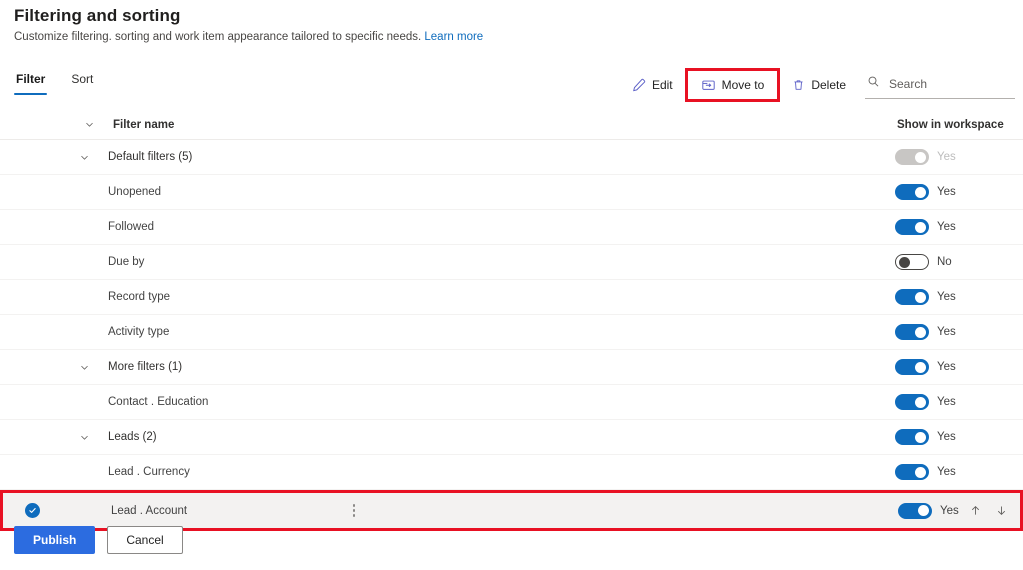 The width and height of the screenshot is (1023, 570). I want to click on command-bar: Edit Move to Delete, so click(819, 85).